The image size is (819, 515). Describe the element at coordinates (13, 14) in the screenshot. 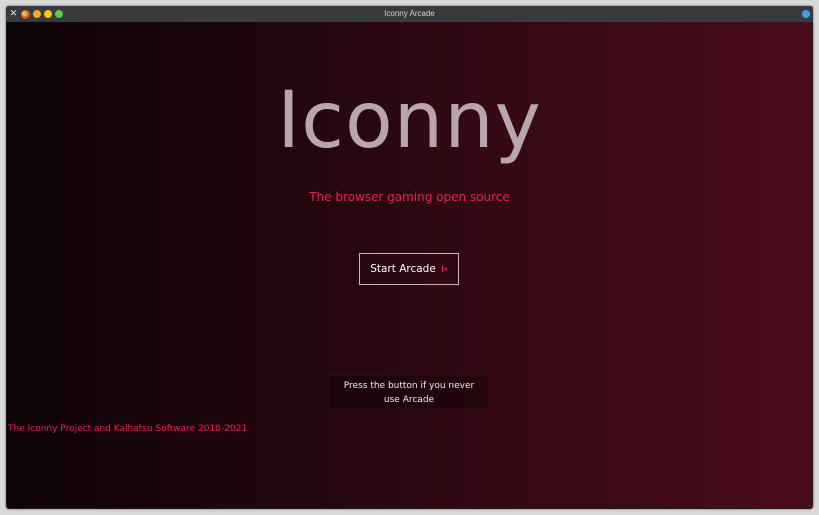

I see `close-icon: ✕` at that location.